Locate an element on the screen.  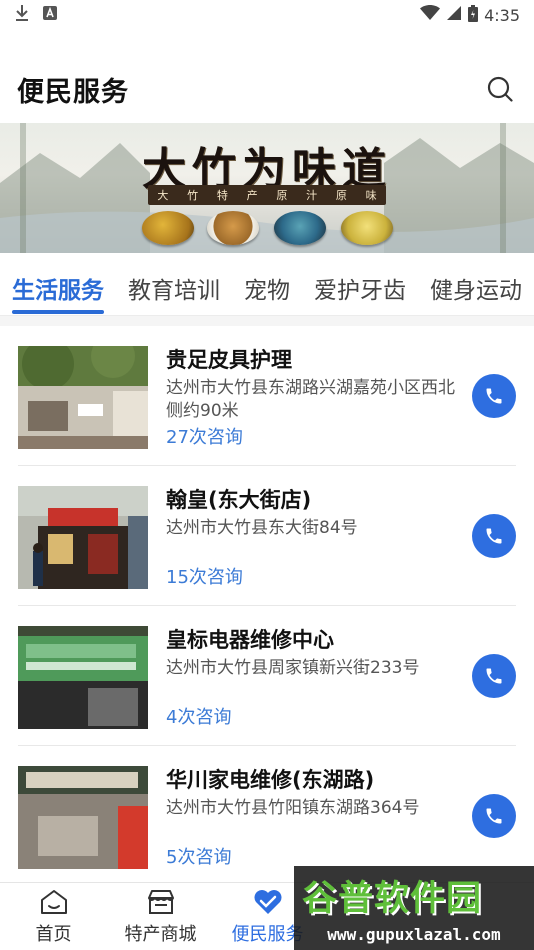
banner-subtitle-char: 味 is located at coordinates (371, 195).